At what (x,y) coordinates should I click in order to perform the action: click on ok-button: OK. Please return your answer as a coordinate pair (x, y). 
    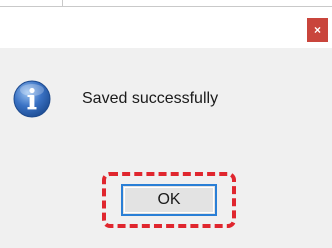
    Looking at the image, I should click on (169, 200).